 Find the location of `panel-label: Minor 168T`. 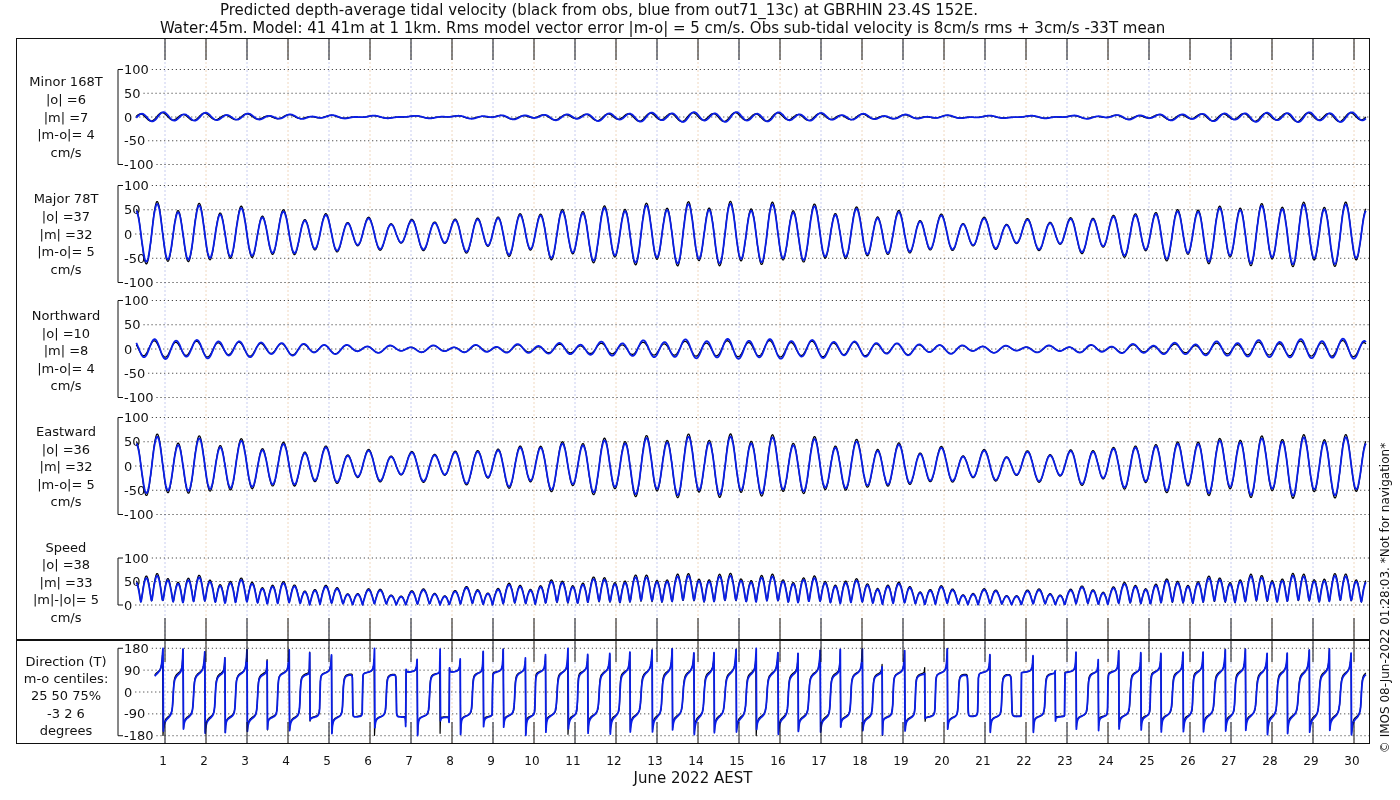

panel-label: Minor 168T is located at coordinates (66, 81).